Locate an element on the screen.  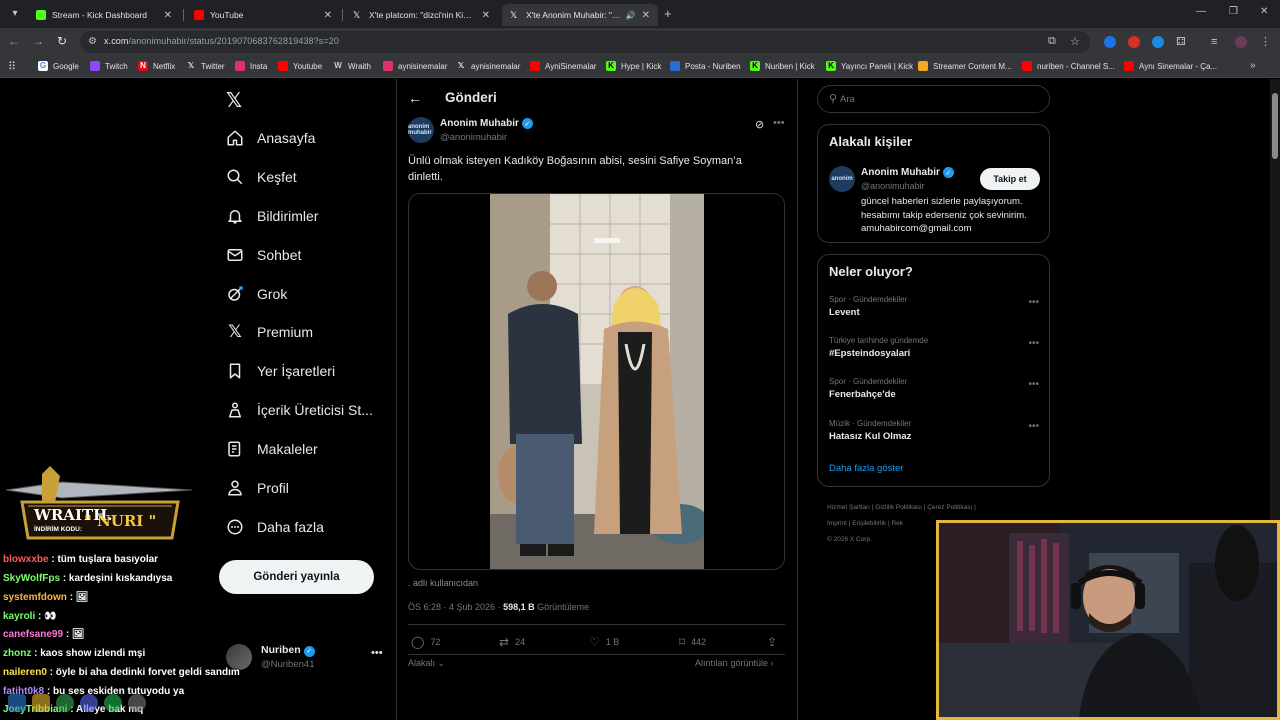
browser-tab: Stream - Kick Dashboard ✕ is located at coordinates (104, 15).